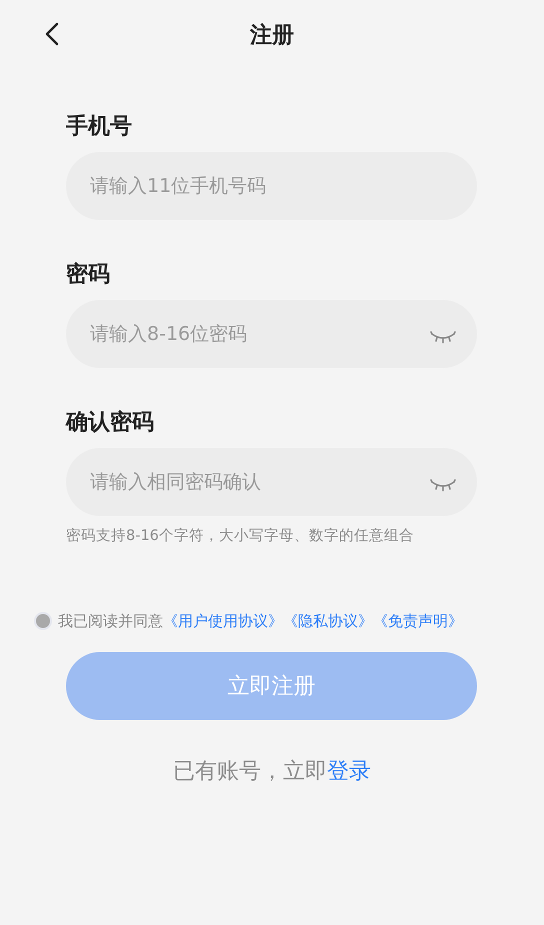 This screenshot has width=544, height=925. Describe the element at coordinates (272, 772) in the screenshot. I see `login-prompt: 已有账号，立即登录` at that location.